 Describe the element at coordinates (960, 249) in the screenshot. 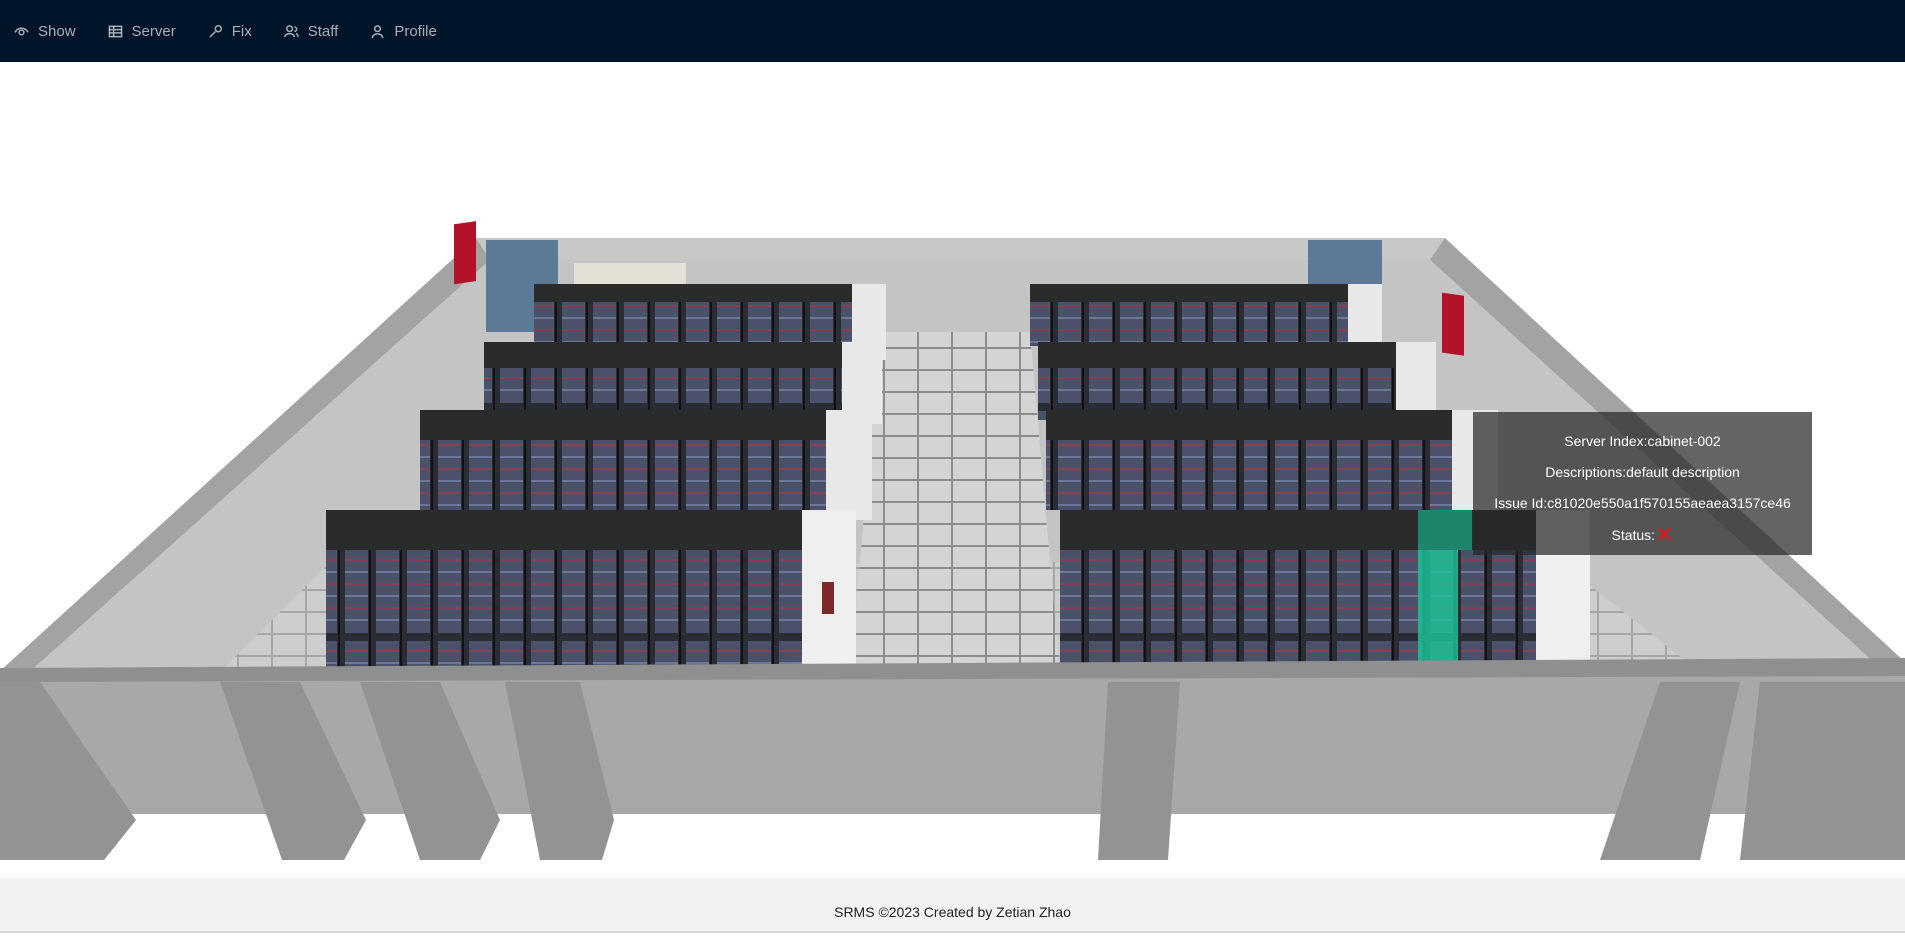

I see `back-wall` at that location.